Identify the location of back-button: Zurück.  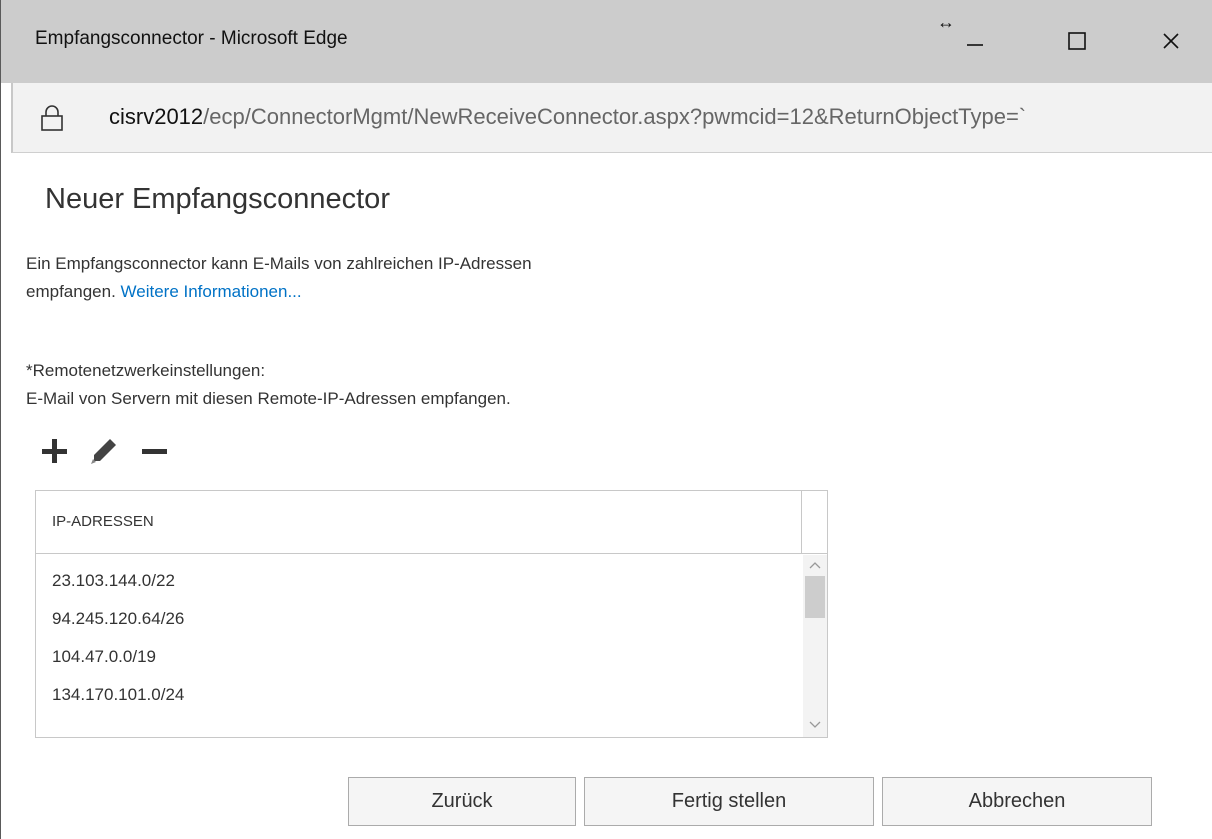
(462, 801).